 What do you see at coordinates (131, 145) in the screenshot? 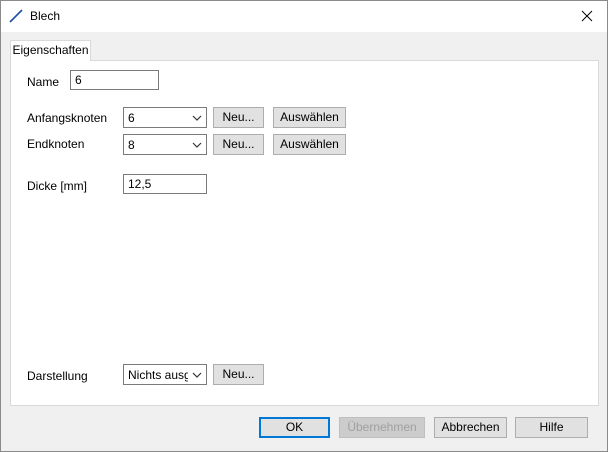
I see `end-node-value: 8` at bounding box center [131, 145].